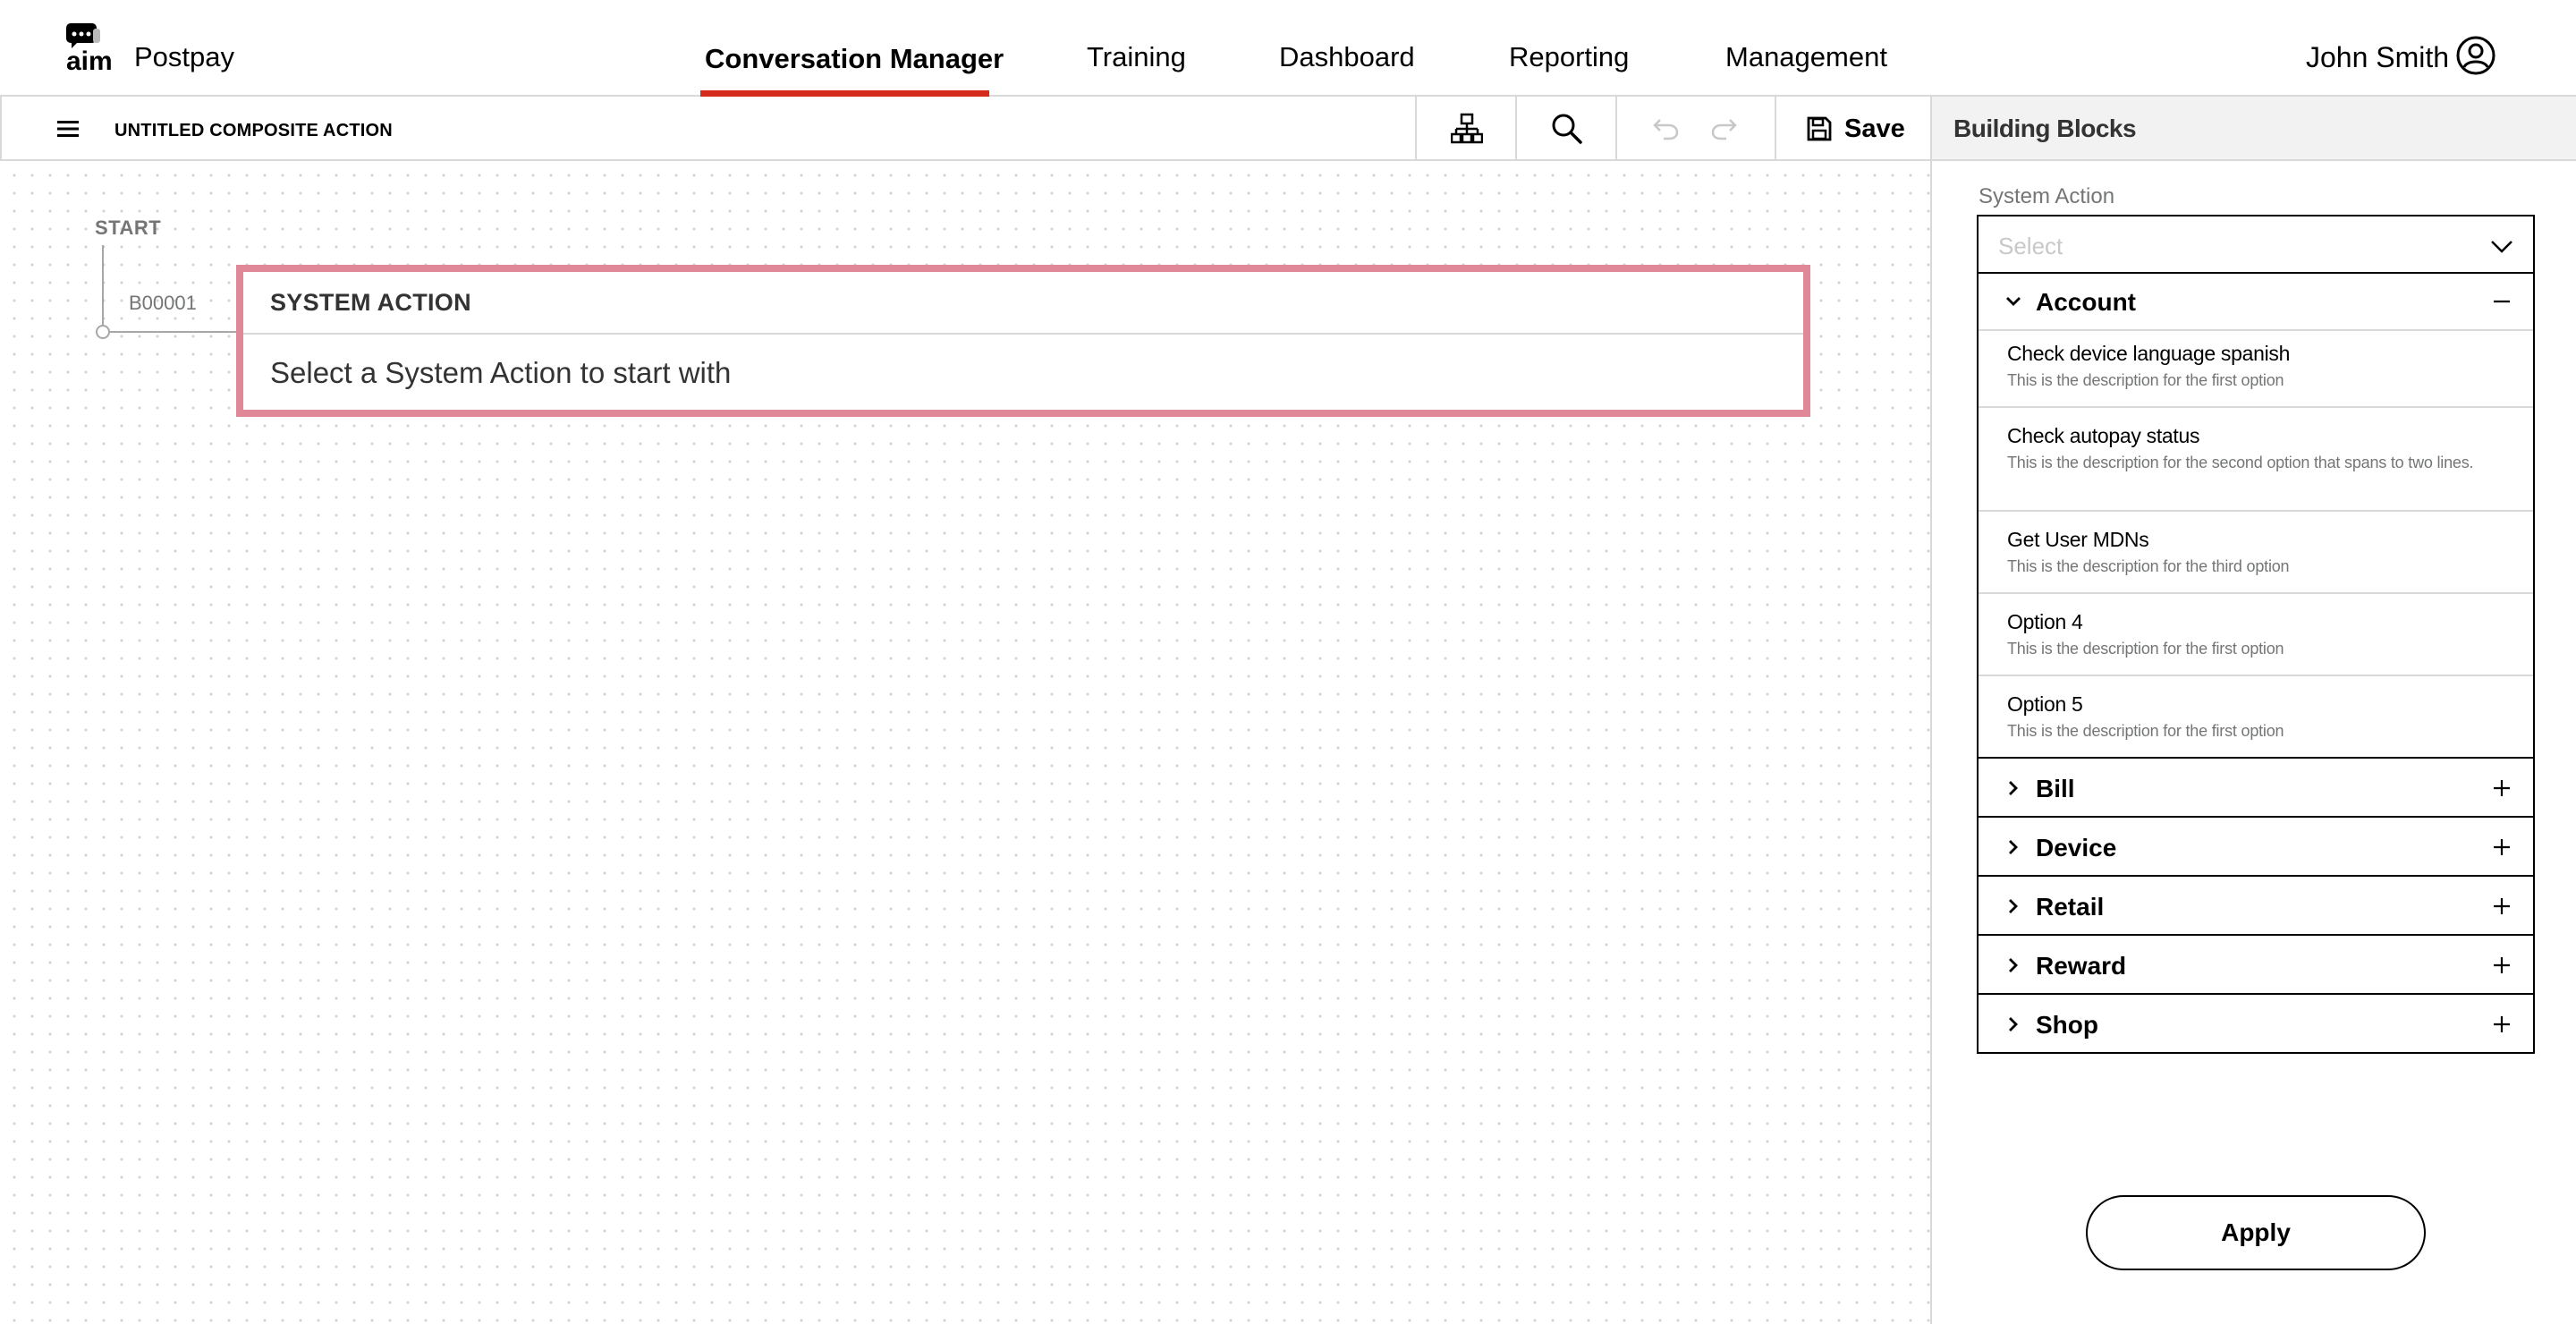 The height and width of the screenshot is (1324, 2576). I want to click on editor-toolbar: UNTITLED COMPOSITE ACTION Save, so click(965, 129).